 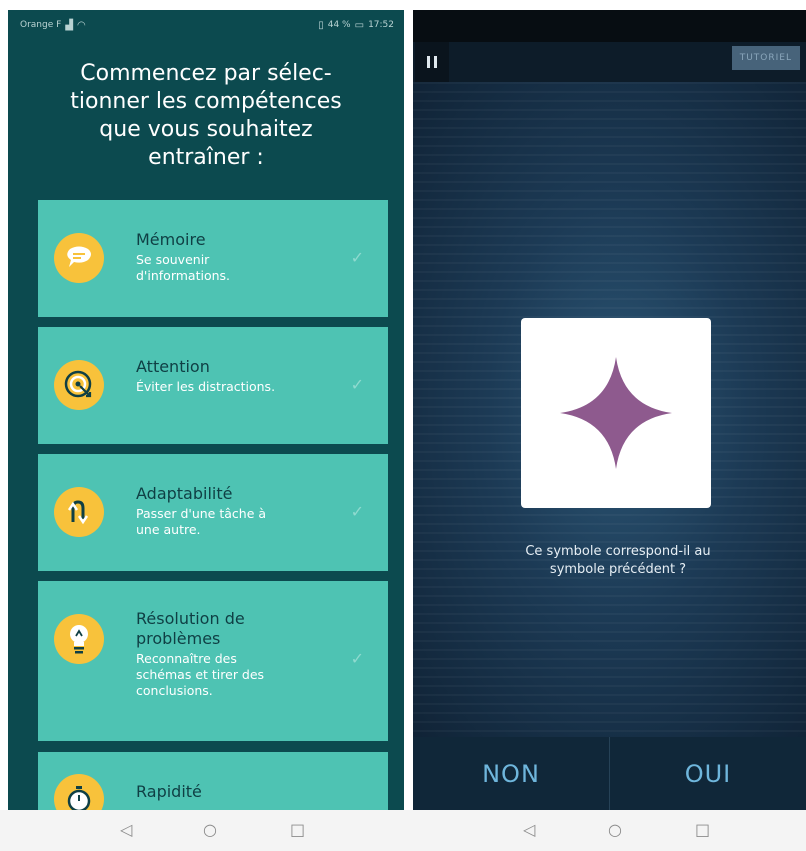 What do you see at coordinates (339, 25) in the screenshot?
I see `battery-percent: 44 %` at bounding box center [339, 25].